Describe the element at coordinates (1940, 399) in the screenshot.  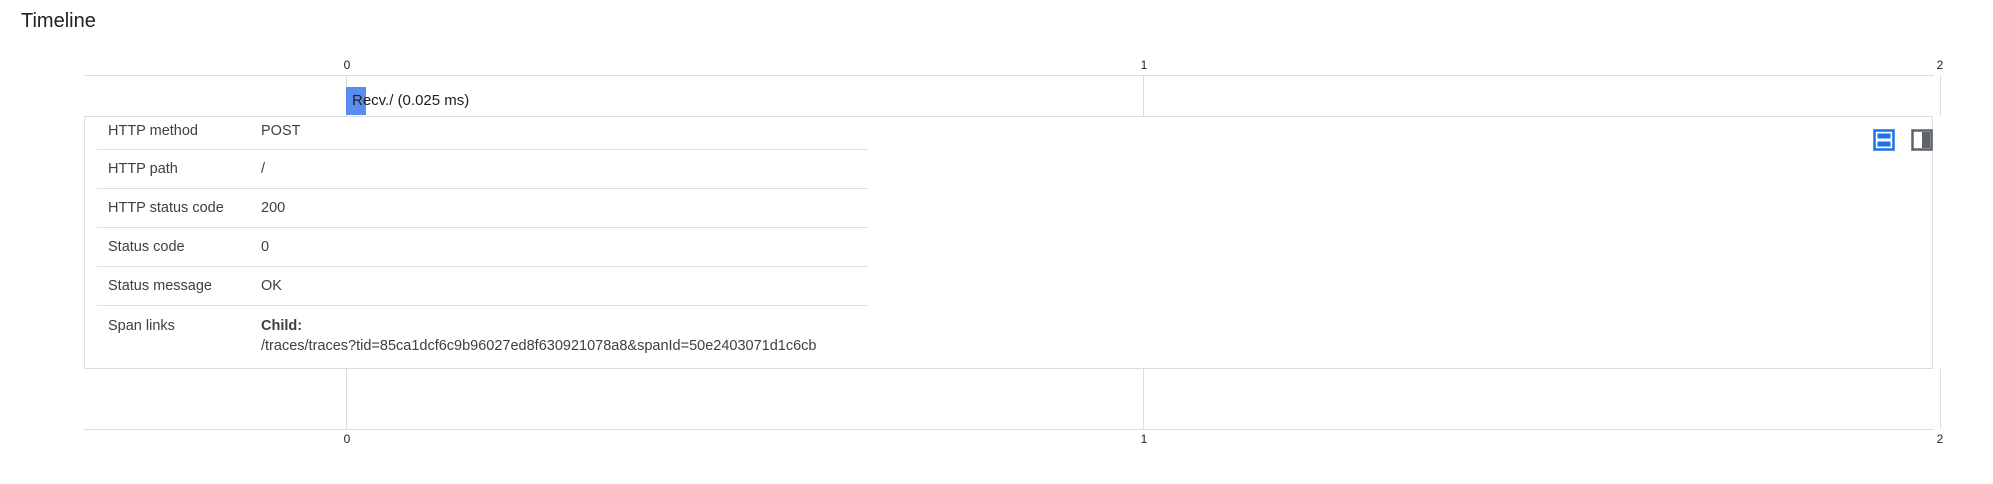
I see `gridline-2-lower` at that location.